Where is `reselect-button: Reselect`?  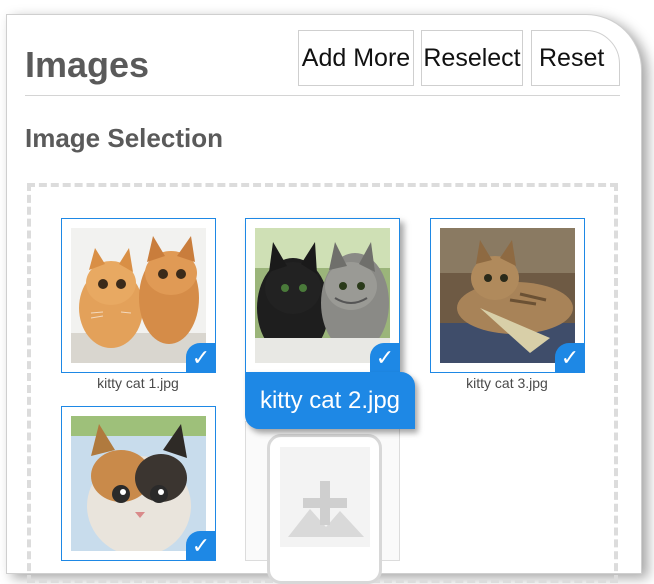
reselect-button: Reselect is located at coordinates (472, 58).